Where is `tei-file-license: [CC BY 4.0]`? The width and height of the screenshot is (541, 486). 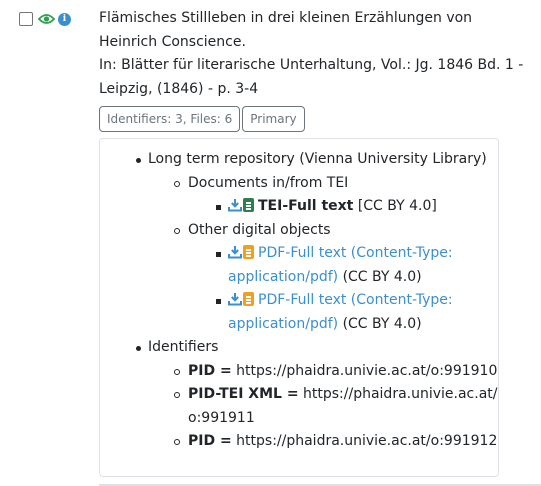
tei-file-license: [CC BY 4.0] is located at coordinates (397, 206).